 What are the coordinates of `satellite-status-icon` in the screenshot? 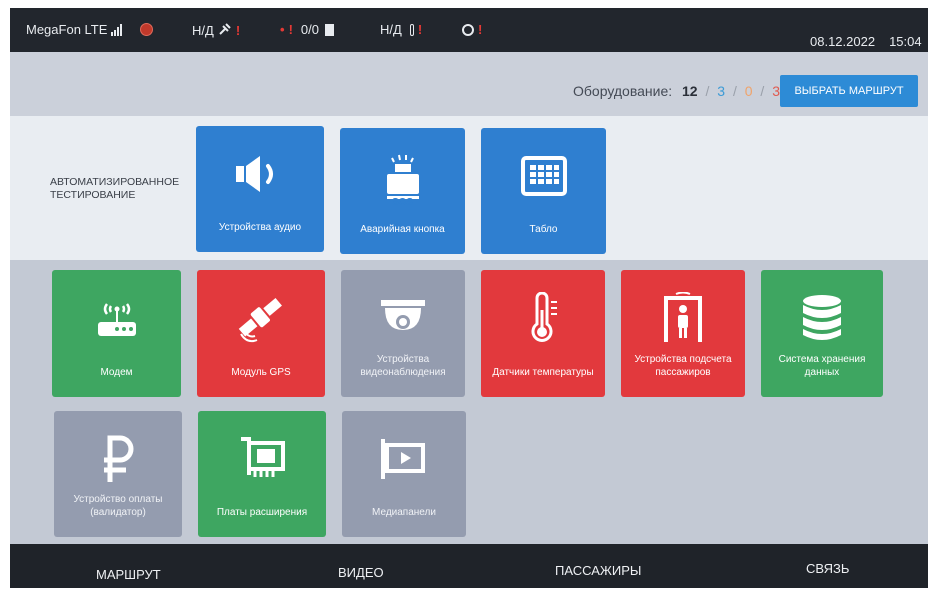 It's located at (225, 30).